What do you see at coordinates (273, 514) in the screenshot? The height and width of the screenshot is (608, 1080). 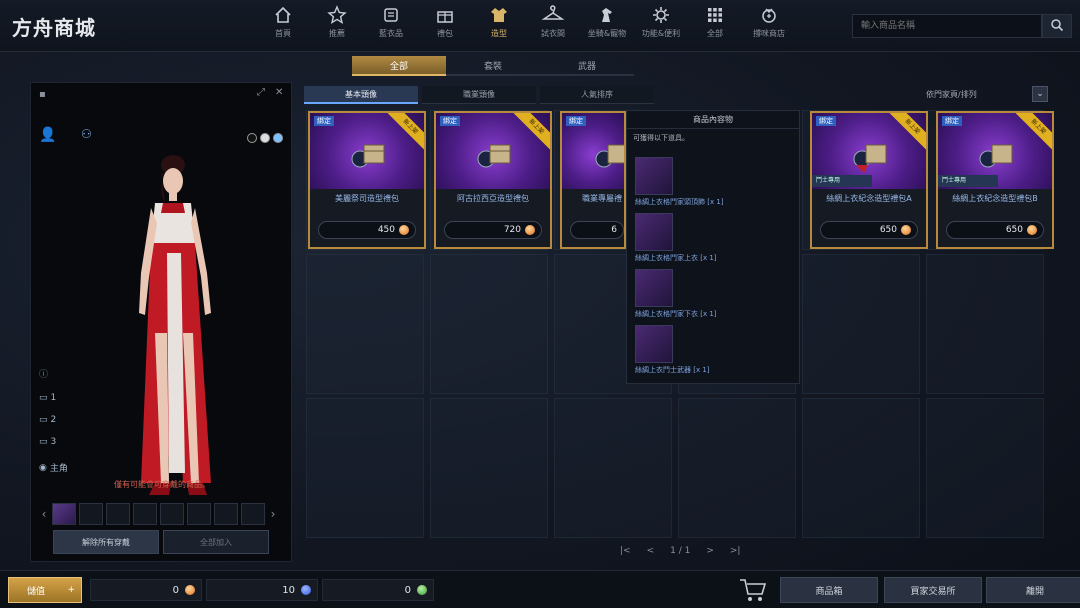 I see `slots-next-arrow: ›` at bounding box center [273, 514].